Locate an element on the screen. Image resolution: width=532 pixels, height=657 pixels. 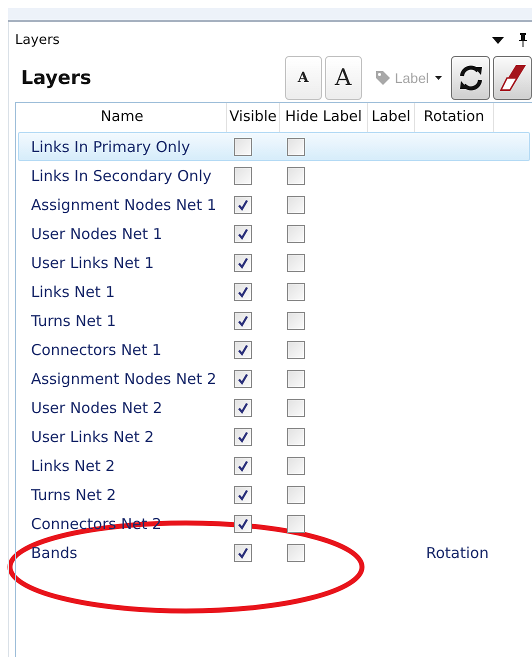
layer-name: User Links Net 1 is located at coordinates (92, 263).